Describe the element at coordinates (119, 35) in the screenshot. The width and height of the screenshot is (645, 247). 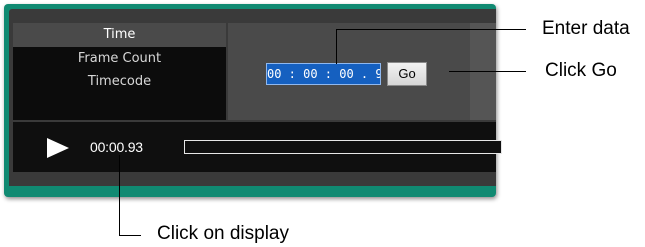
I see `mode-item-time: Time` at that location.